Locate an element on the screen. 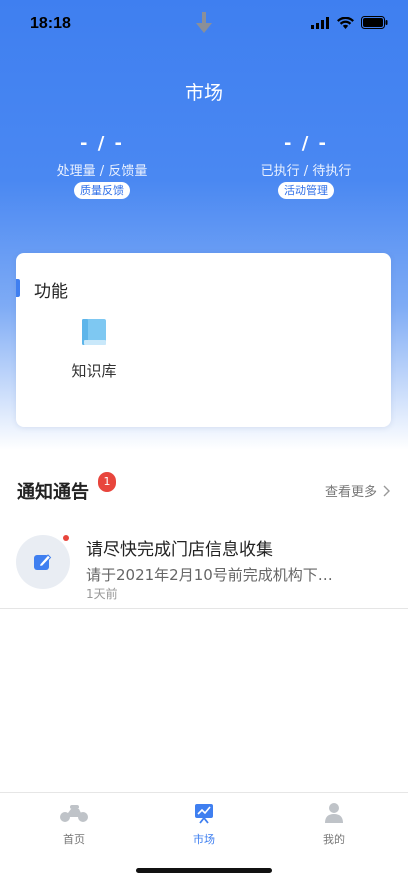 The width and height of the screenshot is (408, 883). tab-label: 市场 is located at coordinates (204, 839).